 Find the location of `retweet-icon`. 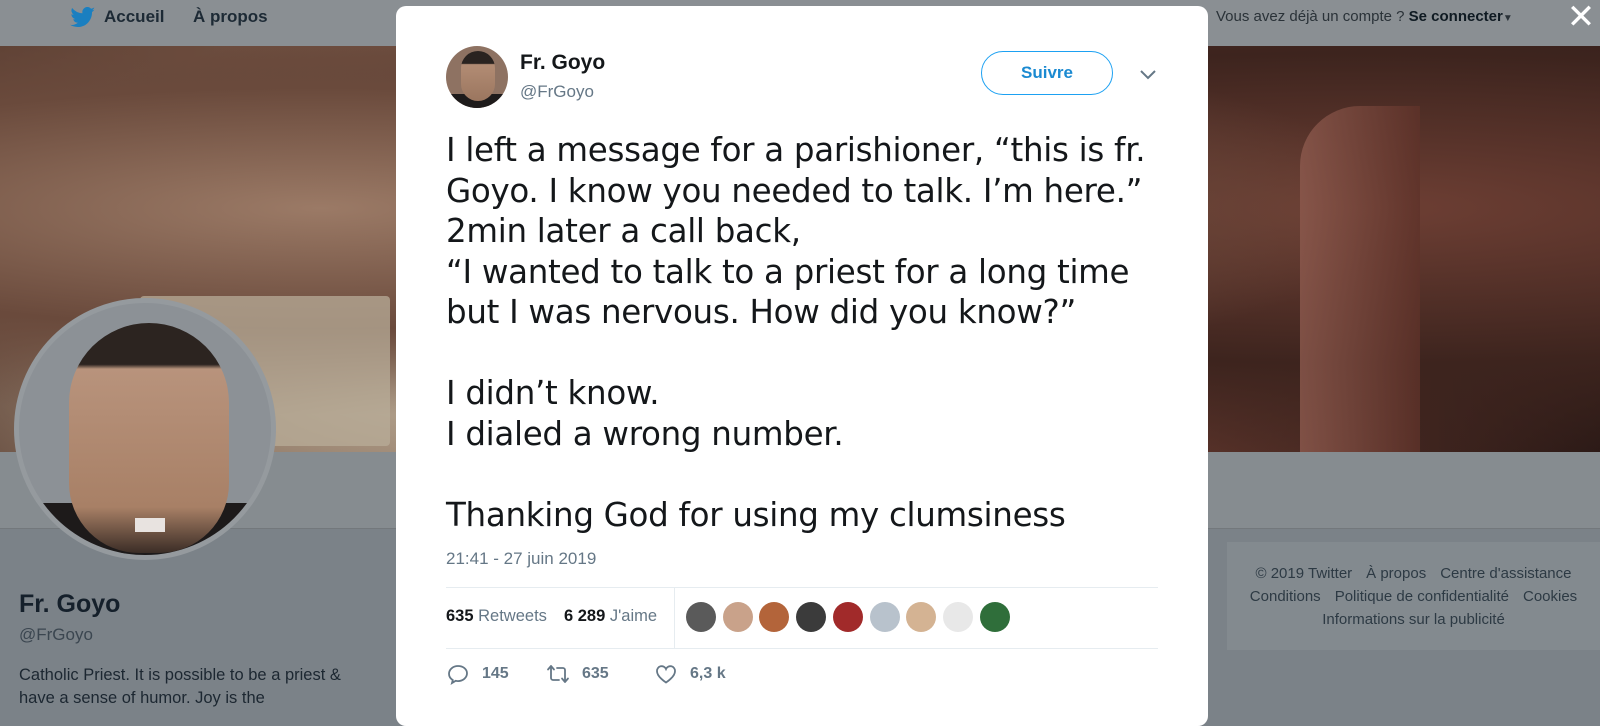

retweet-icon is located at coordinates (558, 674).